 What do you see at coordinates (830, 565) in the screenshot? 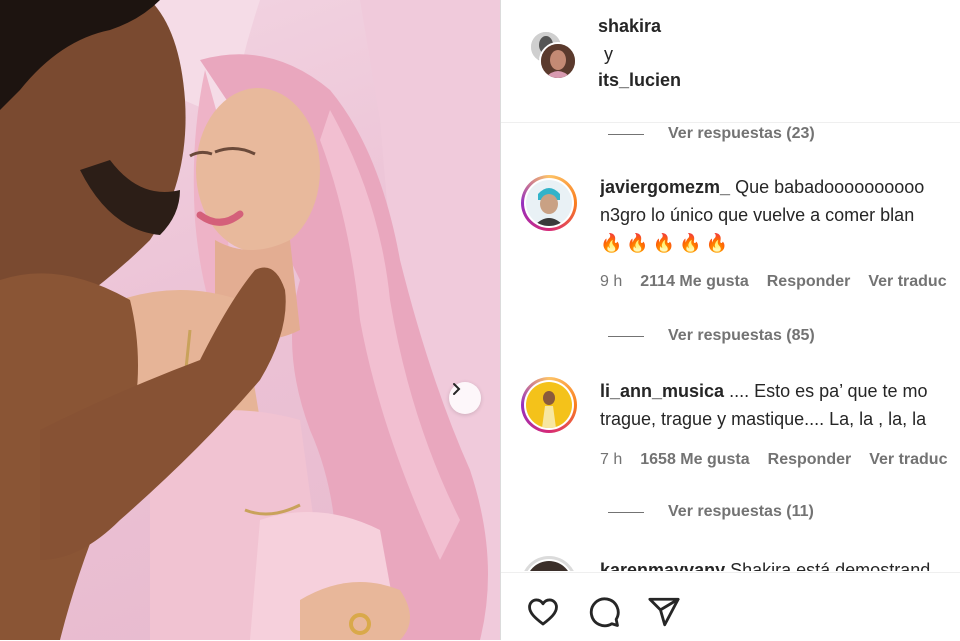
I see `comment-text: Shakira está demostrand` at bounding box center [830, 565].